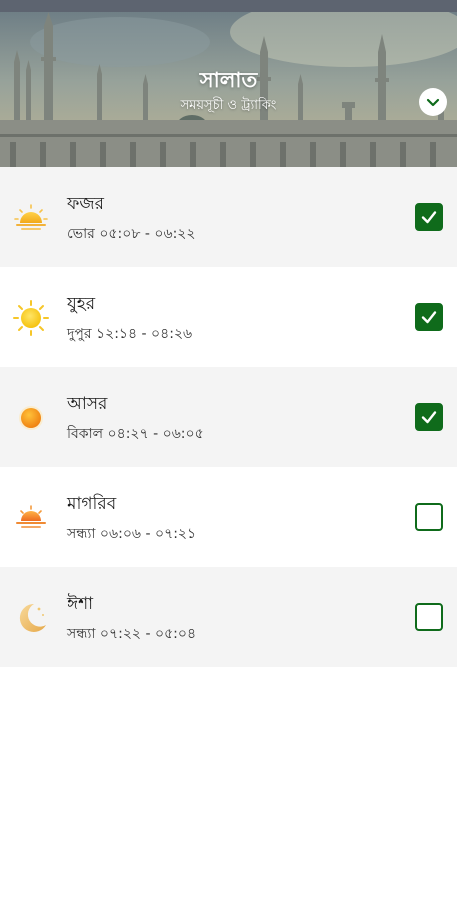 Image resolution: width=457 pixels, height=900 pixels. Describe the element at coordinates (81, 304) in the screenshot. I see `prayer-name: যুহর` at that location.